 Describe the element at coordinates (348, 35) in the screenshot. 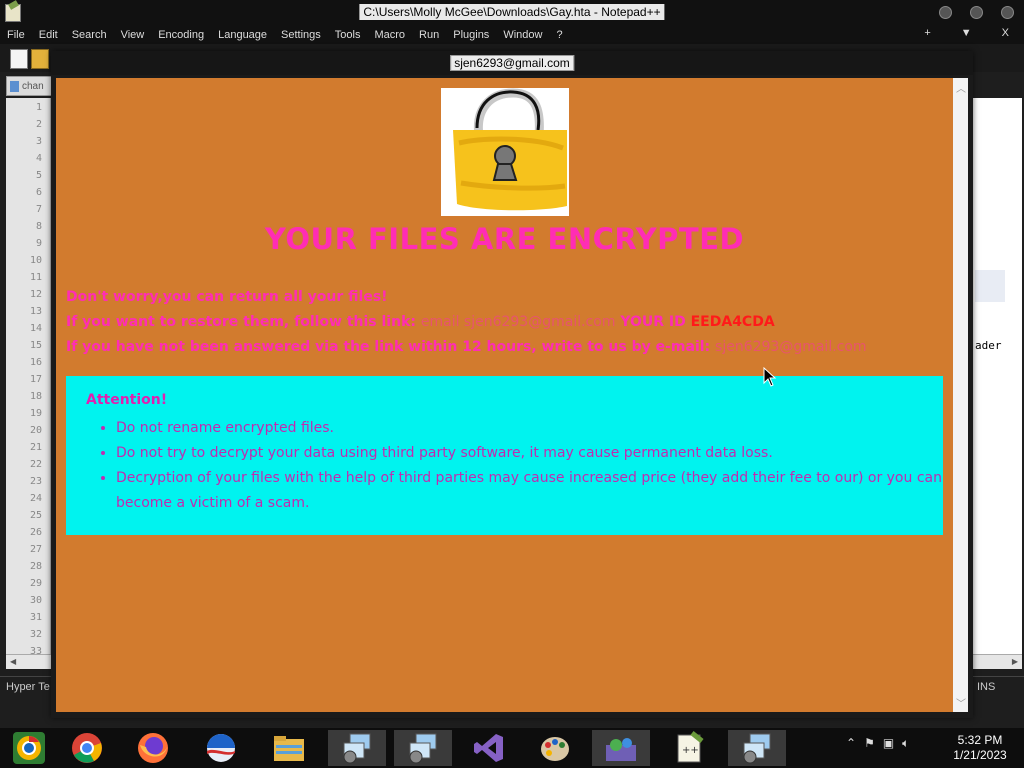

I see `menu-tools: Tools` at that location.